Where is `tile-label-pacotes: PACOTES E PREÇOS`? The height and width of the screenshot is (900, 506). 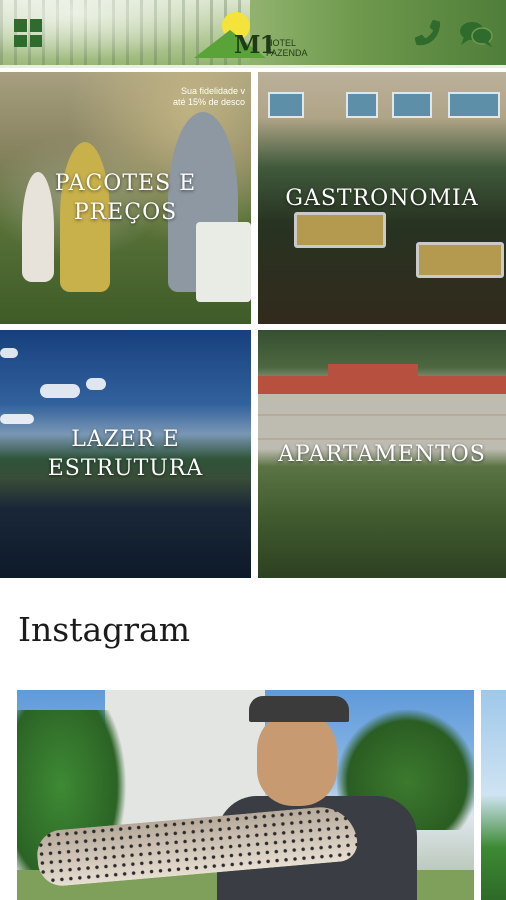
tile-label-pacotes: PACOTES E PREÇOS is located at coordinates (125, 198).